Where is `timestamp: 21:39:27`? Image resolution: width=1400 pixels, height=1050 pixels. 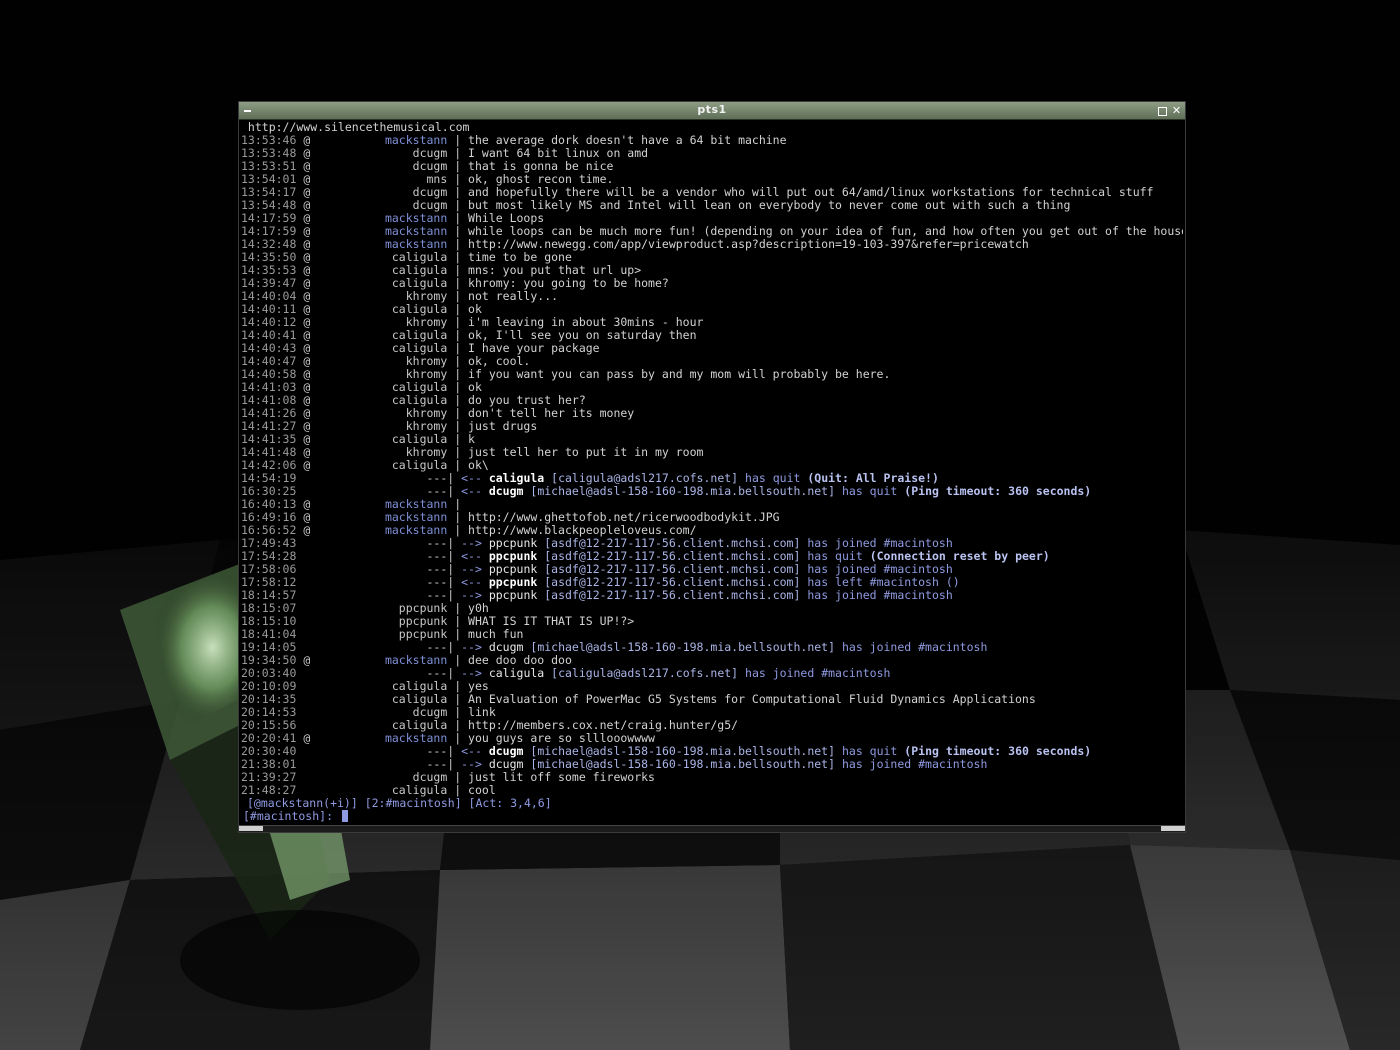 timestamp: 21:39:27 is located at coordinates (269, 777).